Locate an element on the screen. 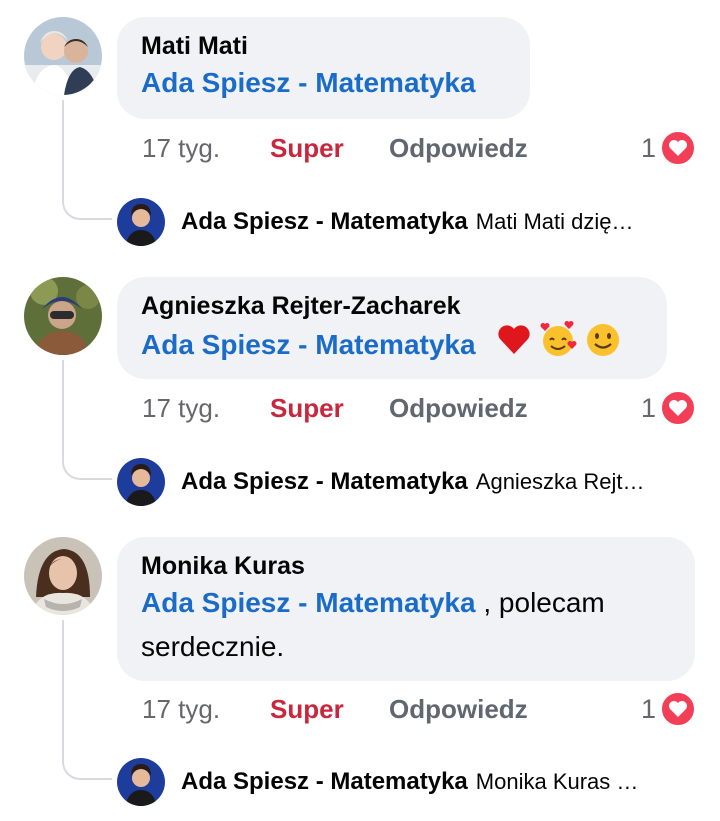 The height and width of the screenshot is (821, 720). comment-bubble: Mati Mati Ada Spiesz - Matematyka is located at coordinates (323, 68).